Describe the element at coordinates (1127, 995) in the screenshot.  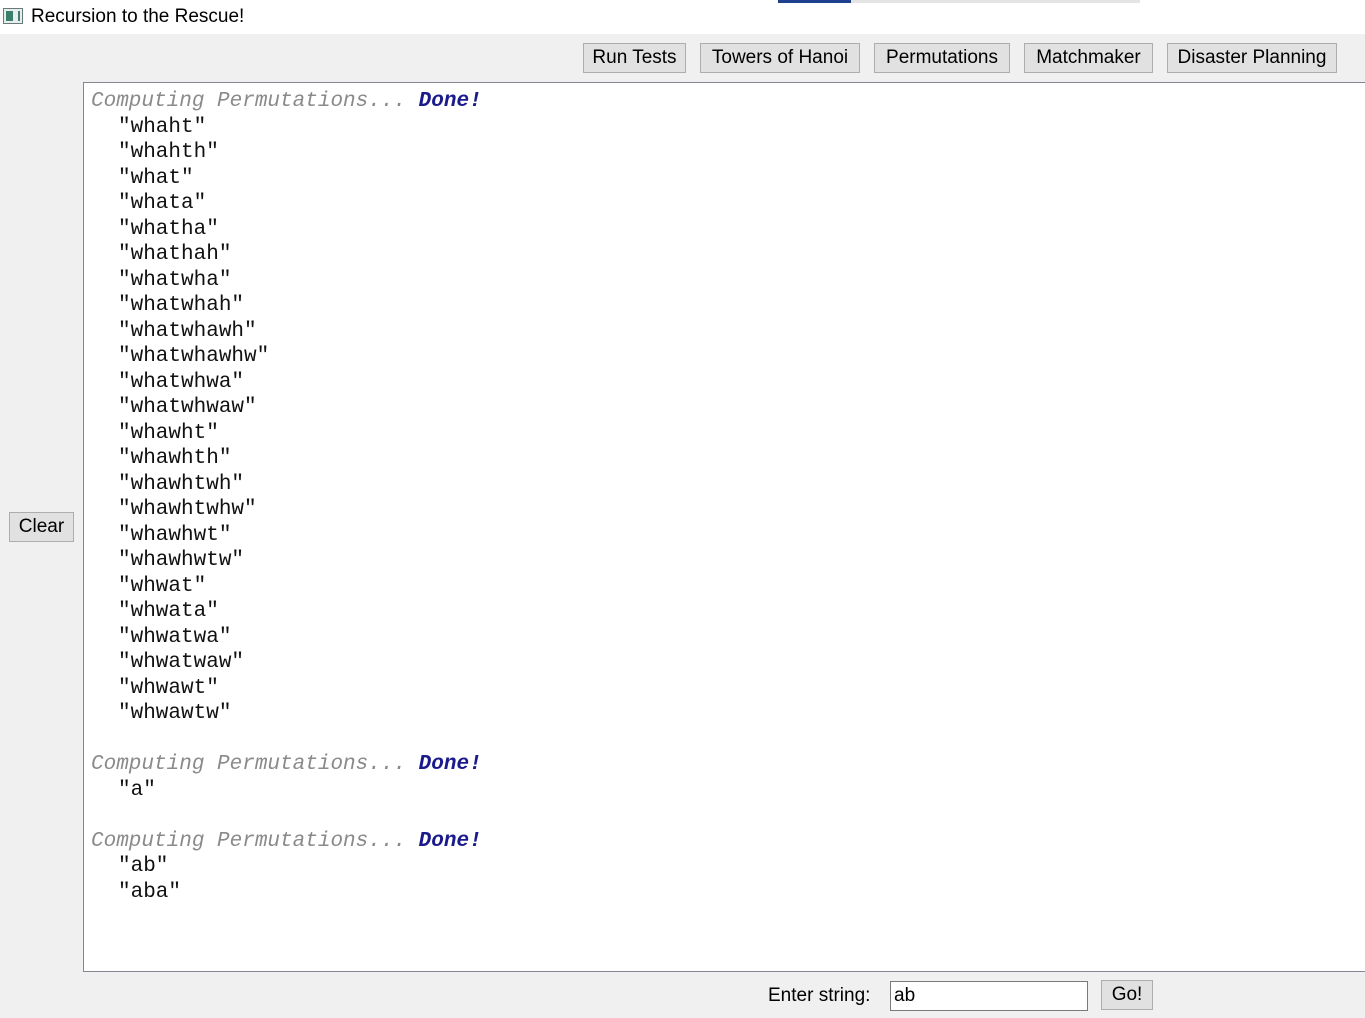
I see `go-button: Go!` at that location.